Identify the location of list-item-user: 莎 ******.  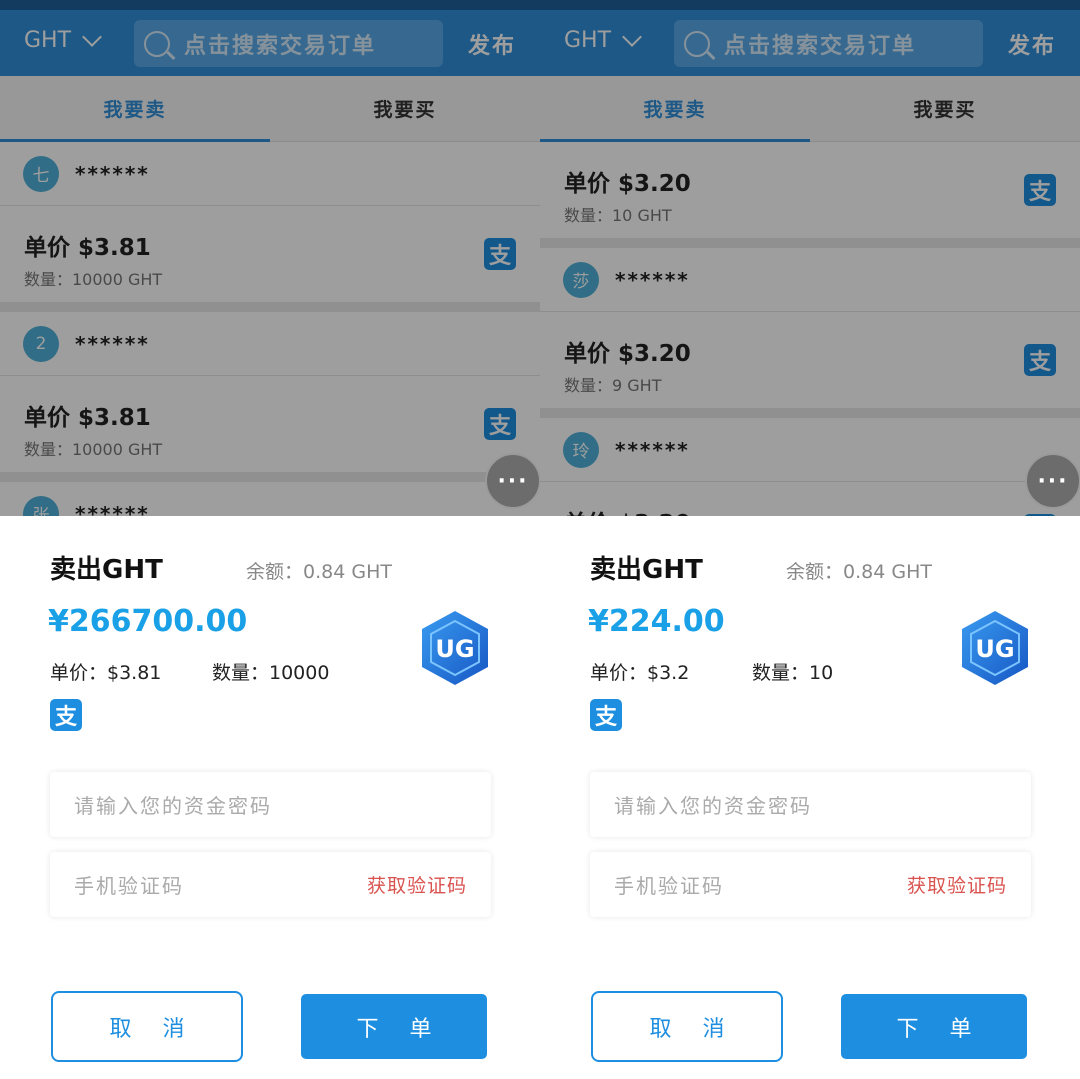
(810, 280).